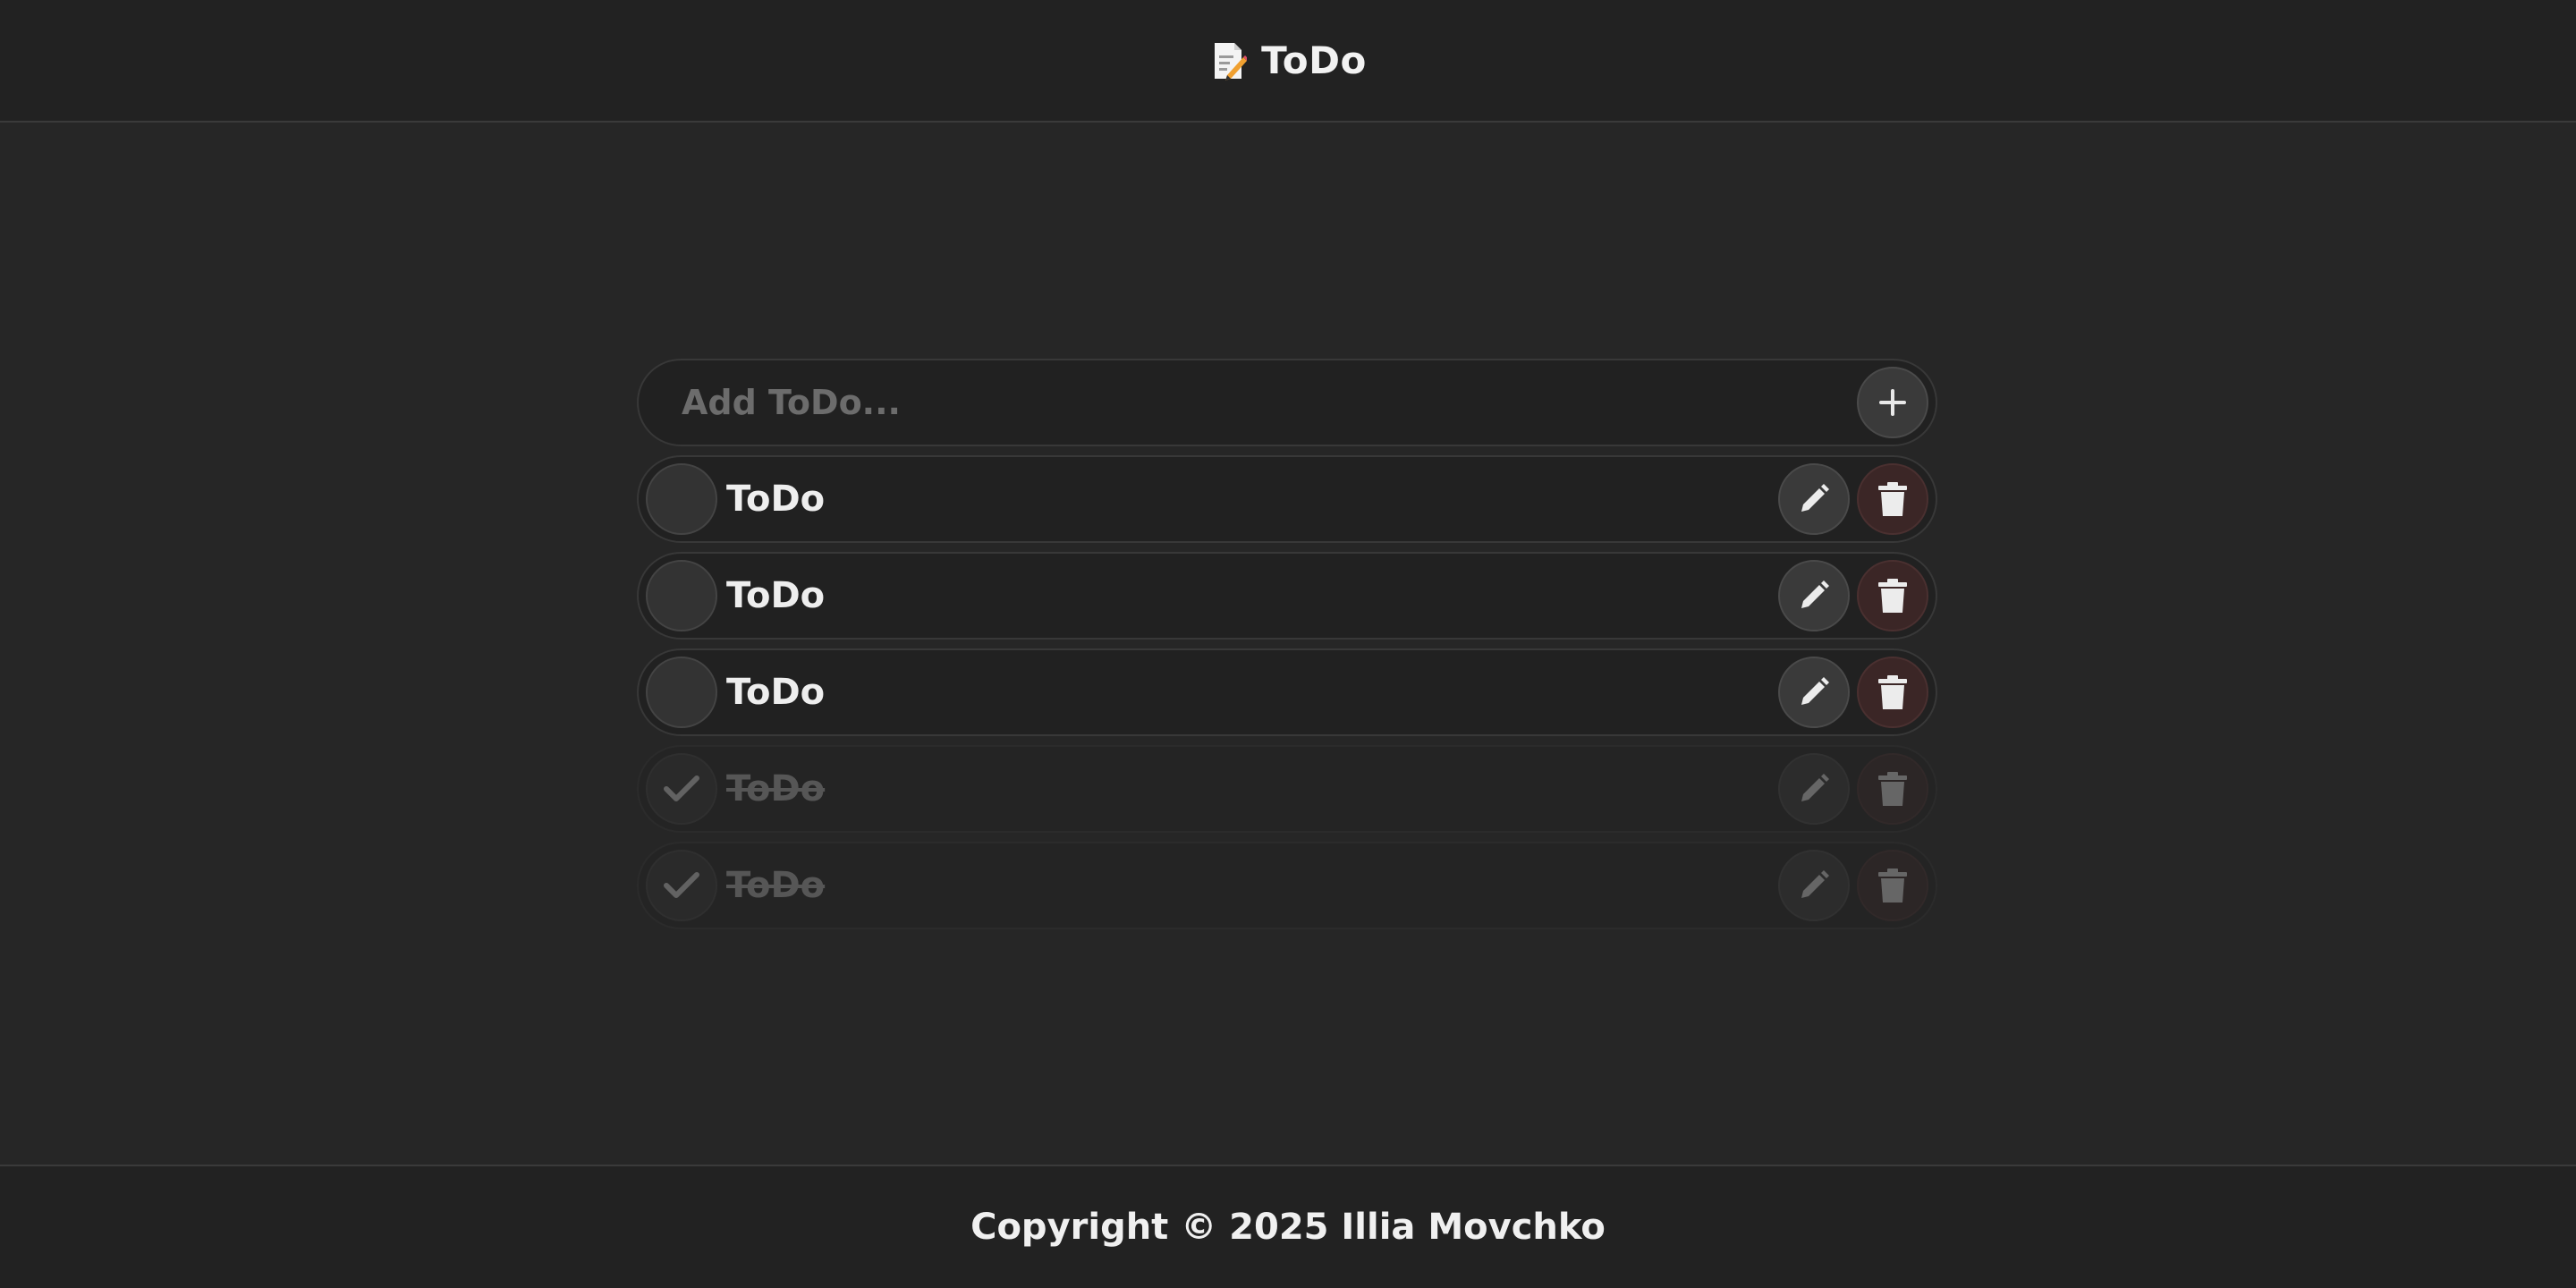  I want to click on add-todo-button, so click(1892, 402).